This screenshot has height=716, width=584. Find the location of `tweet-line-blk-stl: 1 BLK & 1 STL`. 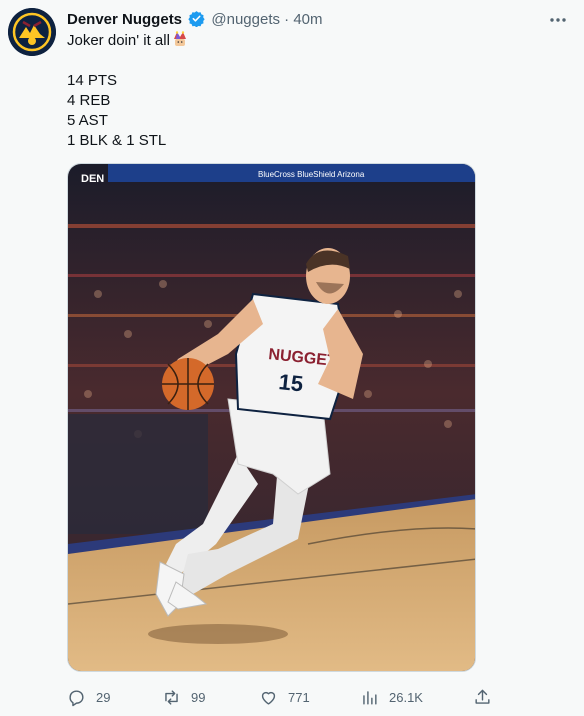

tweet-line-blk-stl: 1 BLK & 1 STL is located at coordinates (117, 140).